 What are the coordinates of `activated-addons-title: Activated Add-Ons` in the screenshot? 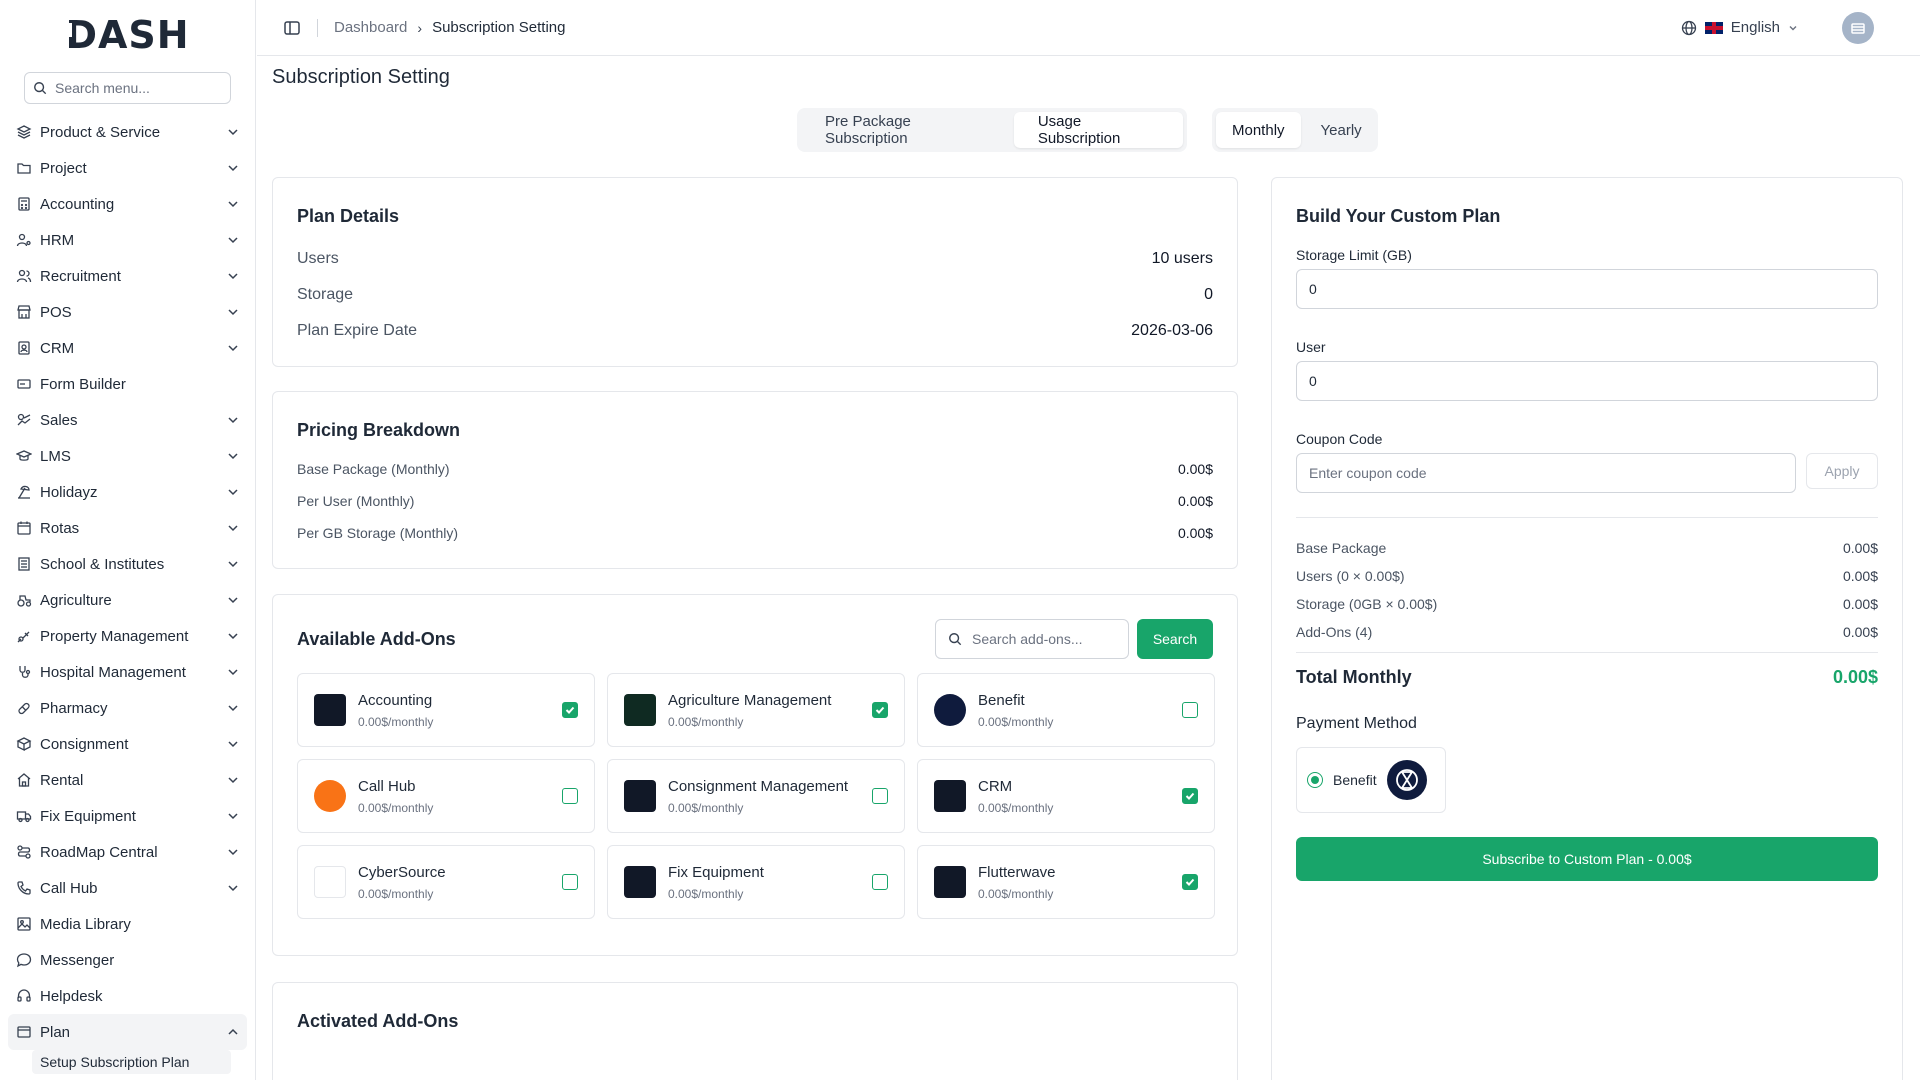 It's located at (378, 1021).